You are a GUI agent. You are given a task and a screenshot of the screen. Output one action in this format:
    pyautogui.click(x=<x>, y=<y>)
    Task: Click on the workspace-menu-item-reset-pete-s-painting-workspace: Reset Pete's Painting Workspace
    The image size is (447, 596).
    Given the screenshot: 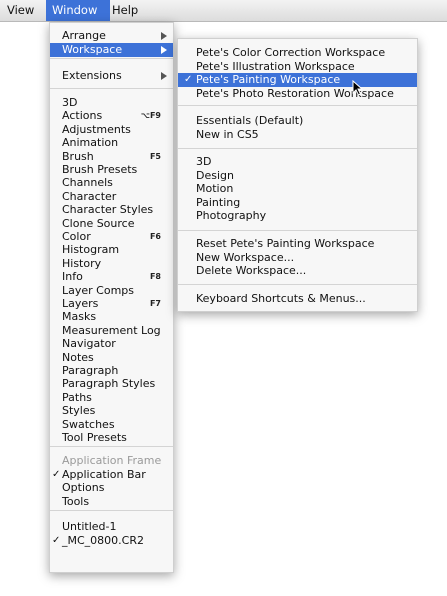 What is the action you would take?
    pyautogui.click(x=297, y=244)
    